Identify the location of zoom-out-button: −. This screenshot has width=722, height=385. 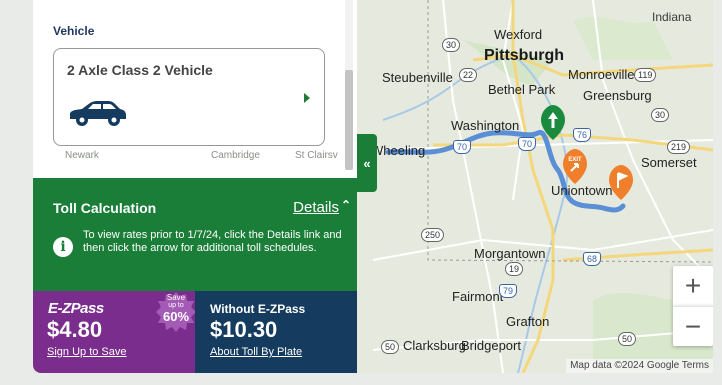
(693, 326).